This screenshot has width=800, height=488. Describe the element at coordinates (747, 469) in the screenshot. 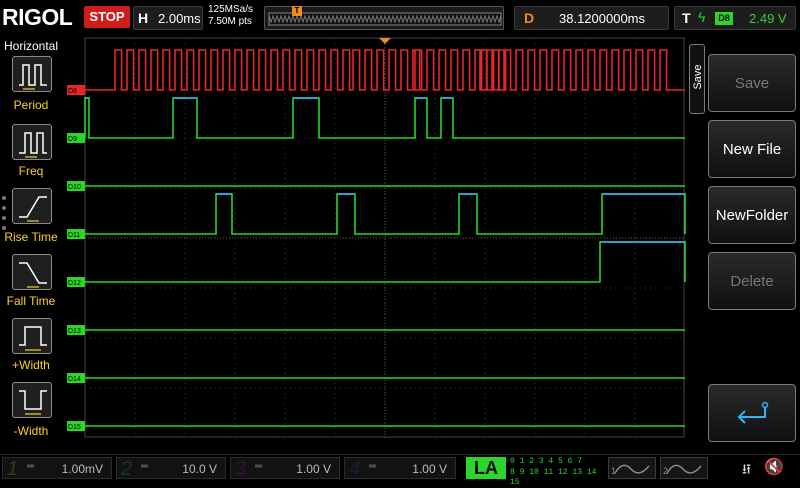

I see `usb-icon: ⭿` at that location.